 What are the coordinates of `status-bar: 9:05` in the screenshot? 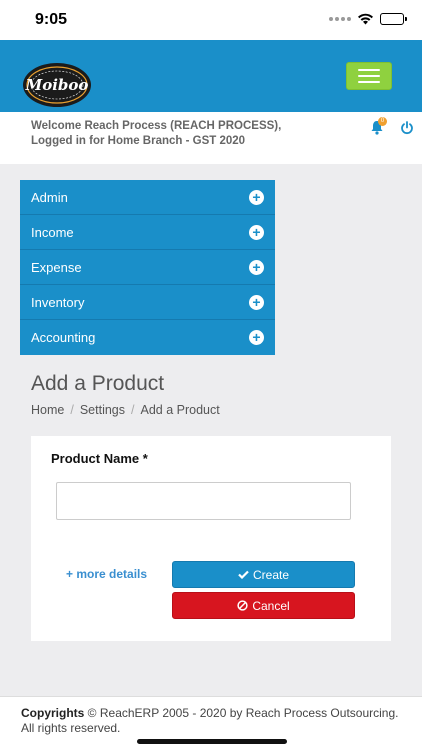 It's located at (211, 20).